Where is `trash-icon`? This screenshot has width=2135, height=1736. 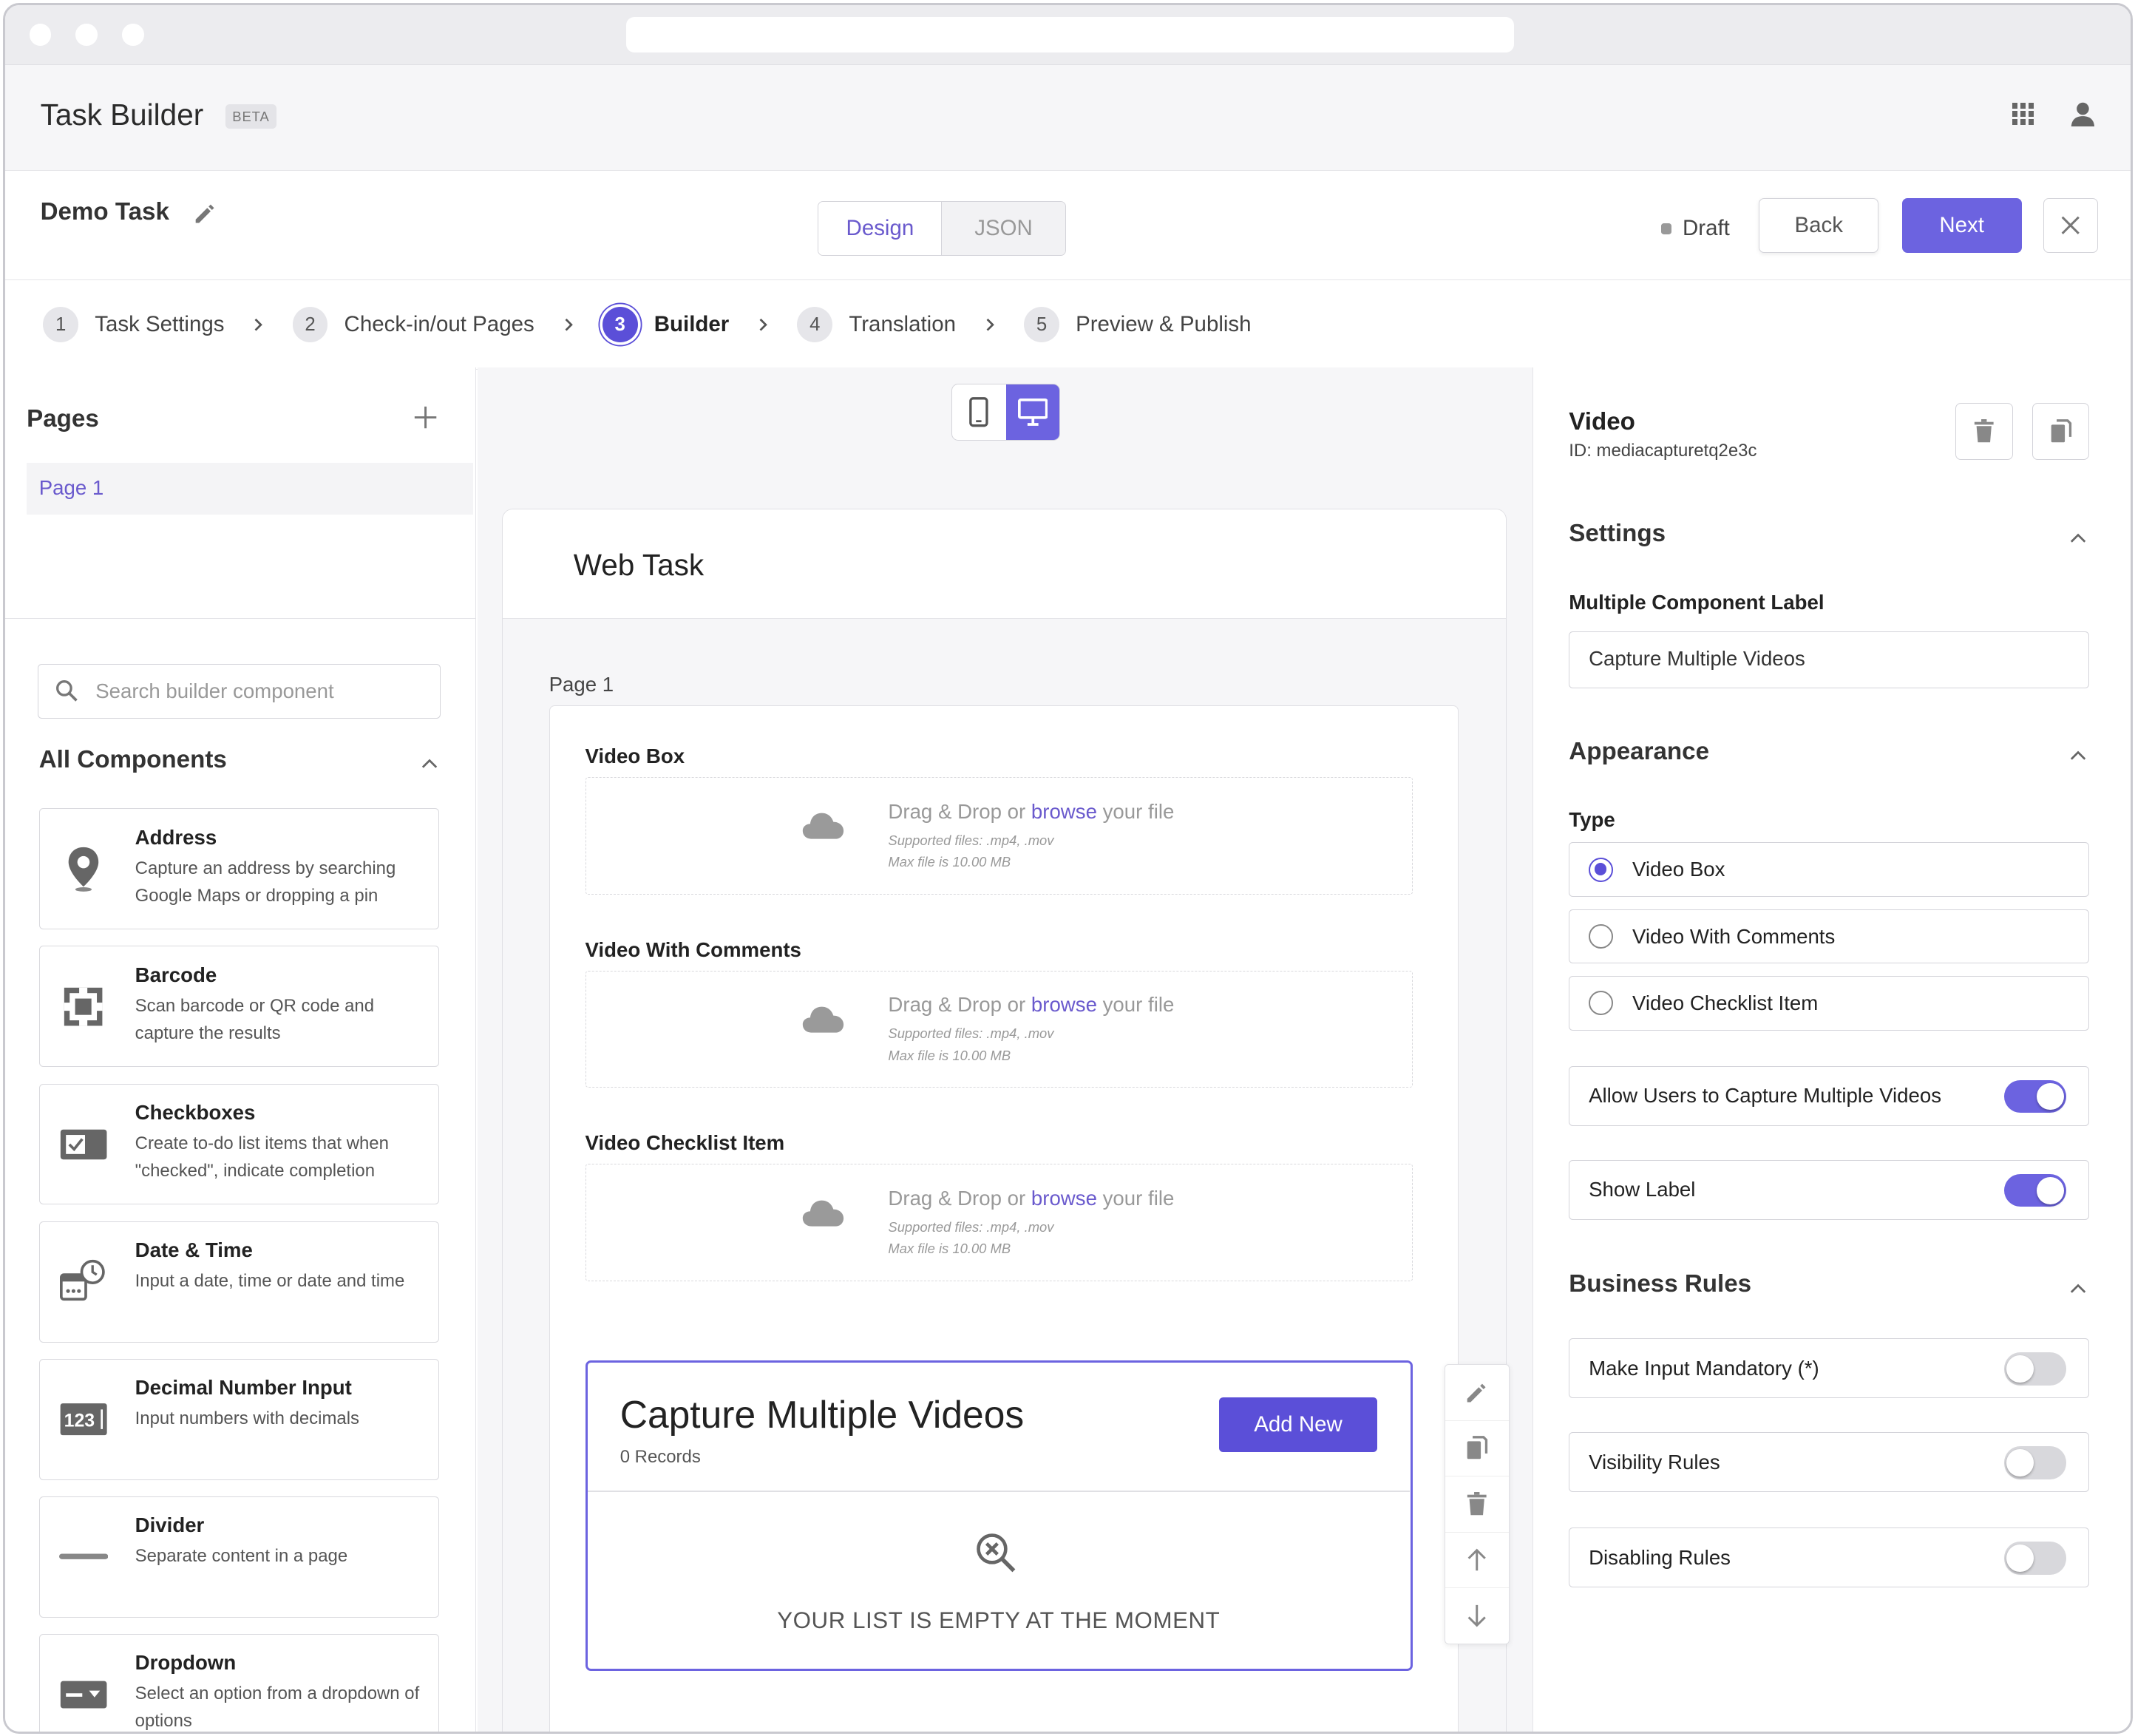 trash-icon is located at coordinates (1984, 430).